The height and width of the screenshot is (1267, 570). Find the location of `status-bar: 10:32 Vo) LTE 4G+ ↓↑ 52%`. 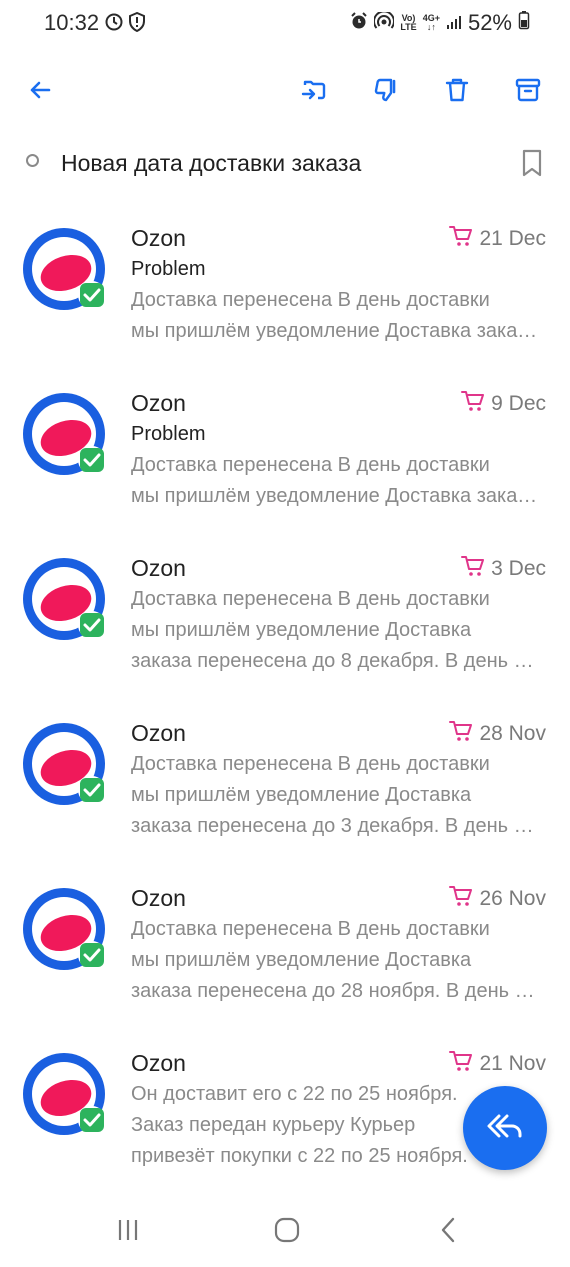

status-bar: 10:32 Vo) LTE 4G+ ↓↑ 52% is located at coordinates (285, 24).